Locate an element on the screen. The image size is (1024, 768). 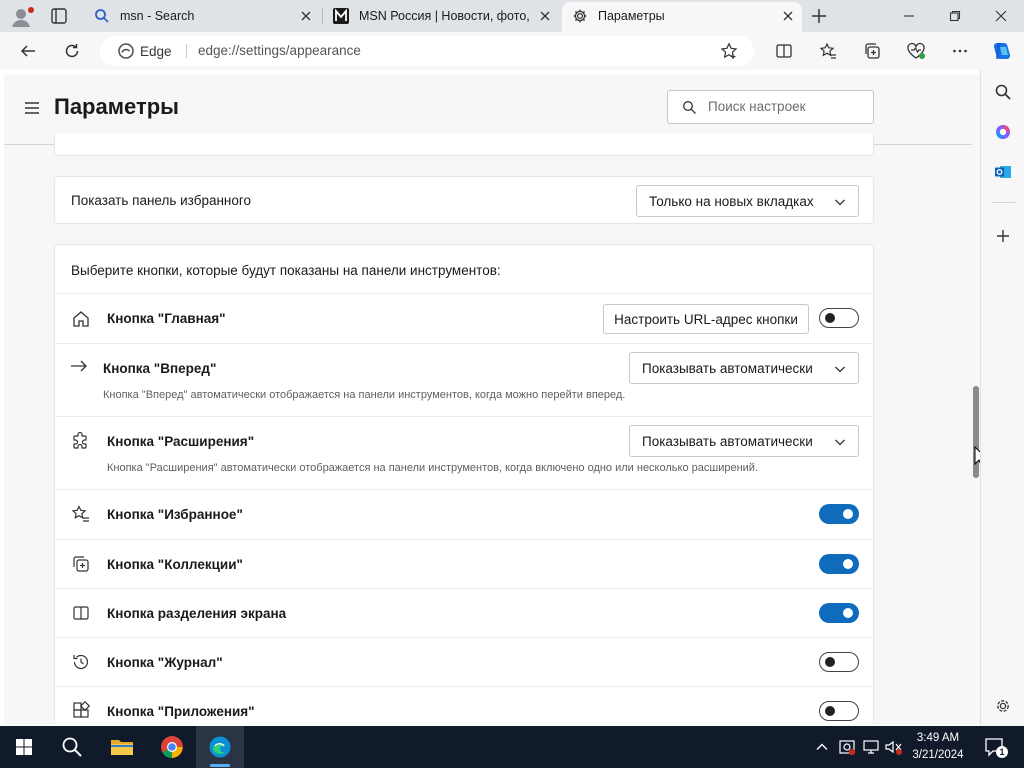
browser-toolbar: Edge edge://settings/appearance is located at coordinates (512, 51).